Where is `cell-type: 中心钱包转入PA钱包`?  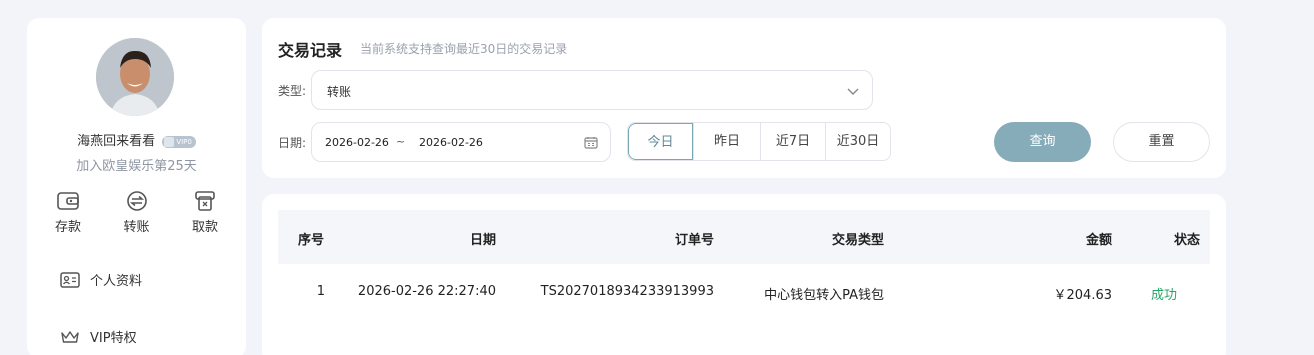
cell-type: 中心钱包转入PA钱包 is located at coordinates (824, 295).